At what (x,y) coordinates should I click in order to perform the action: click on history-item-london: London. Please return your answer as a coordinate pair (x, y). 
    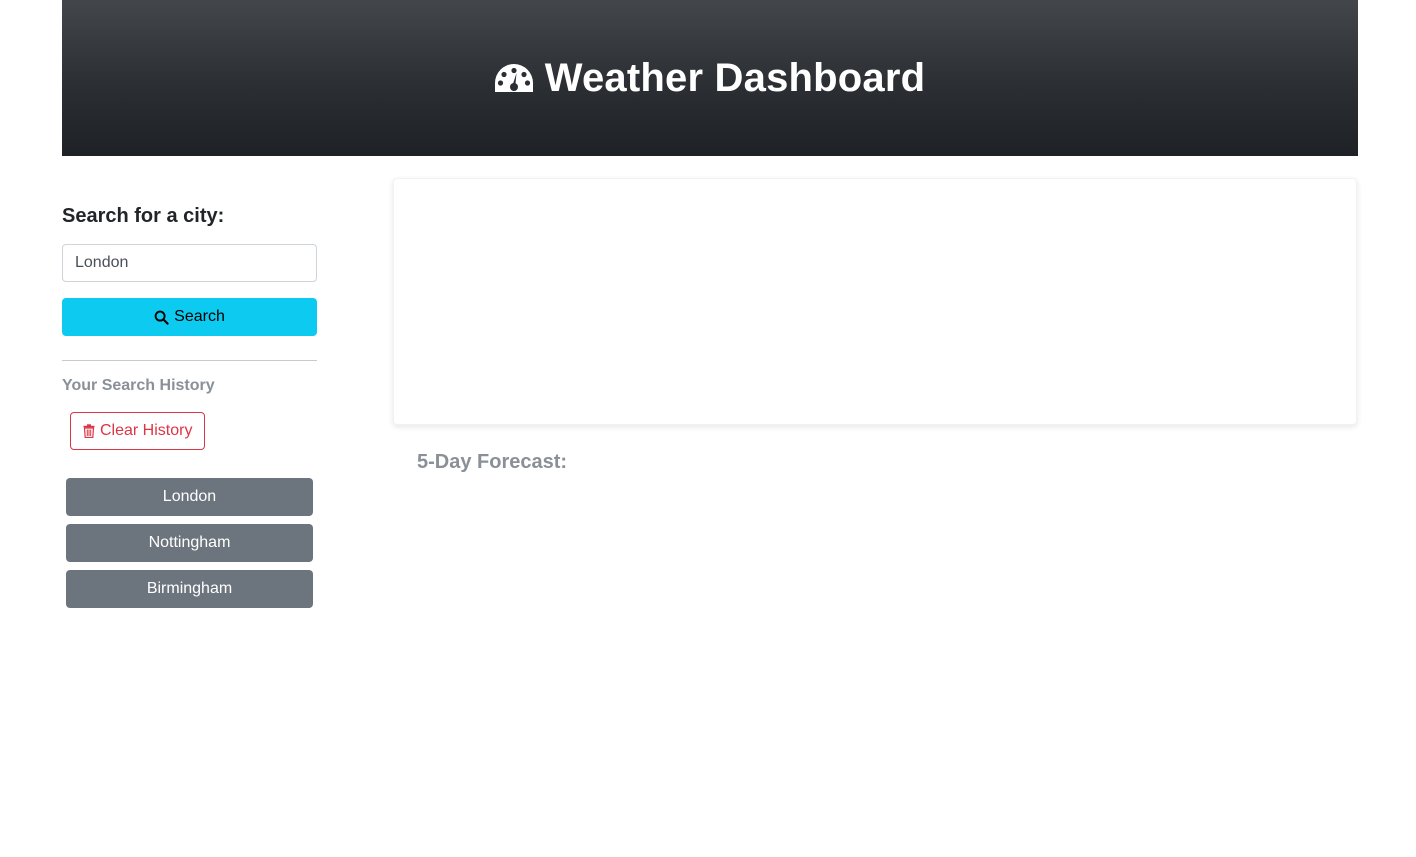
    Looking at the image, I should click on (189, 497).